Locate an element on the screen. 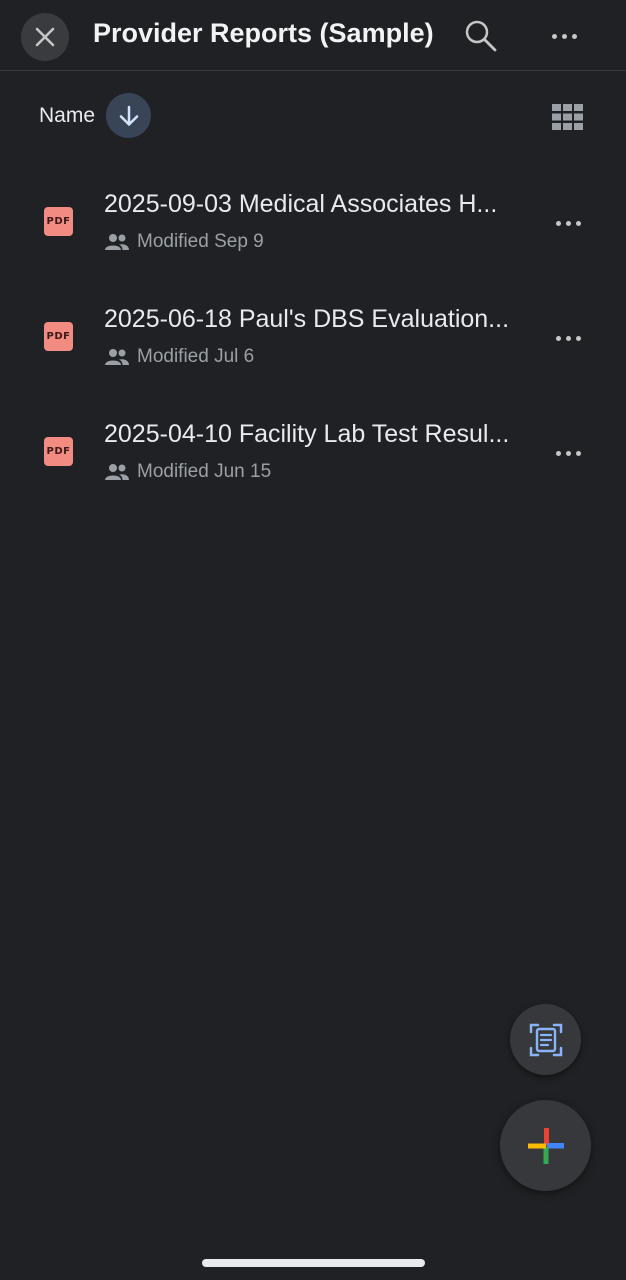 The width and height of the screenshot is (626, 1280). page-title: Provider Reports (Sample) is located at coordinates (263, 33).